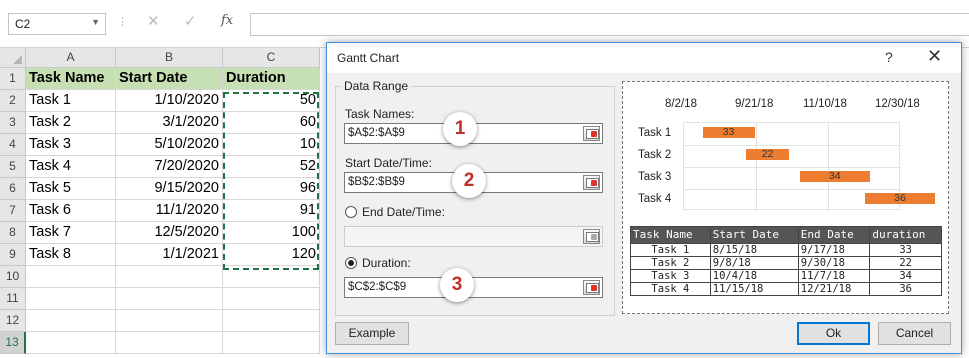 The height and width of the screenshot is (358, 969). I want to click on cell-b1: Start Date, so click(169, 79).